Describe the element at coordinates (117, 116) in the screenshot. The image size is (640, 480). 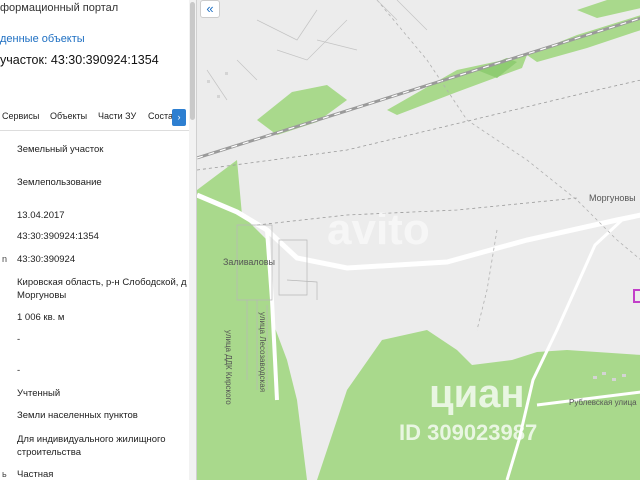
I see `tab-parcel-parts: Части ЗУ` at that location.